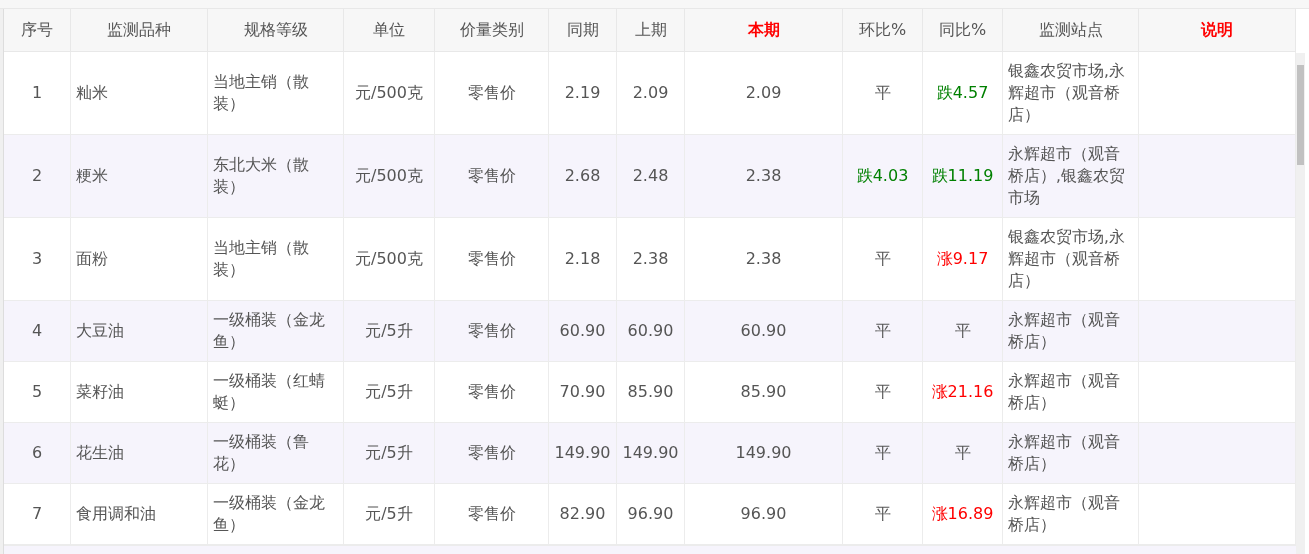 The image size is (1309, 554). Describe the element at coordinates (37, 453) in the screenshot. I see `table-cell: 6` at that location.